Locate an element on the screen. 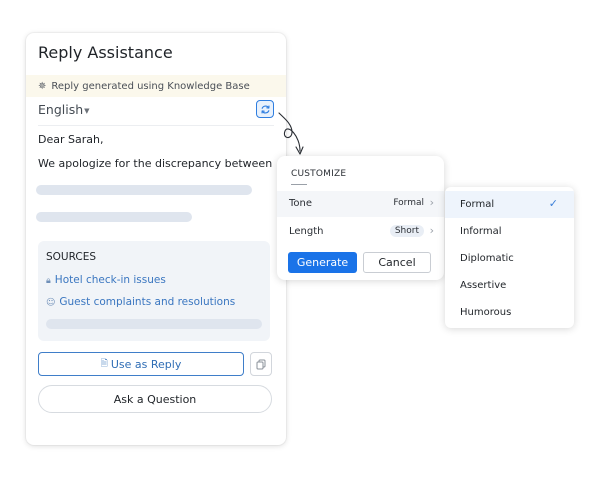 The width and height of the screenshot is (600, 480). lightbulb-icon: ✵ is located at coordinates (42, 86).